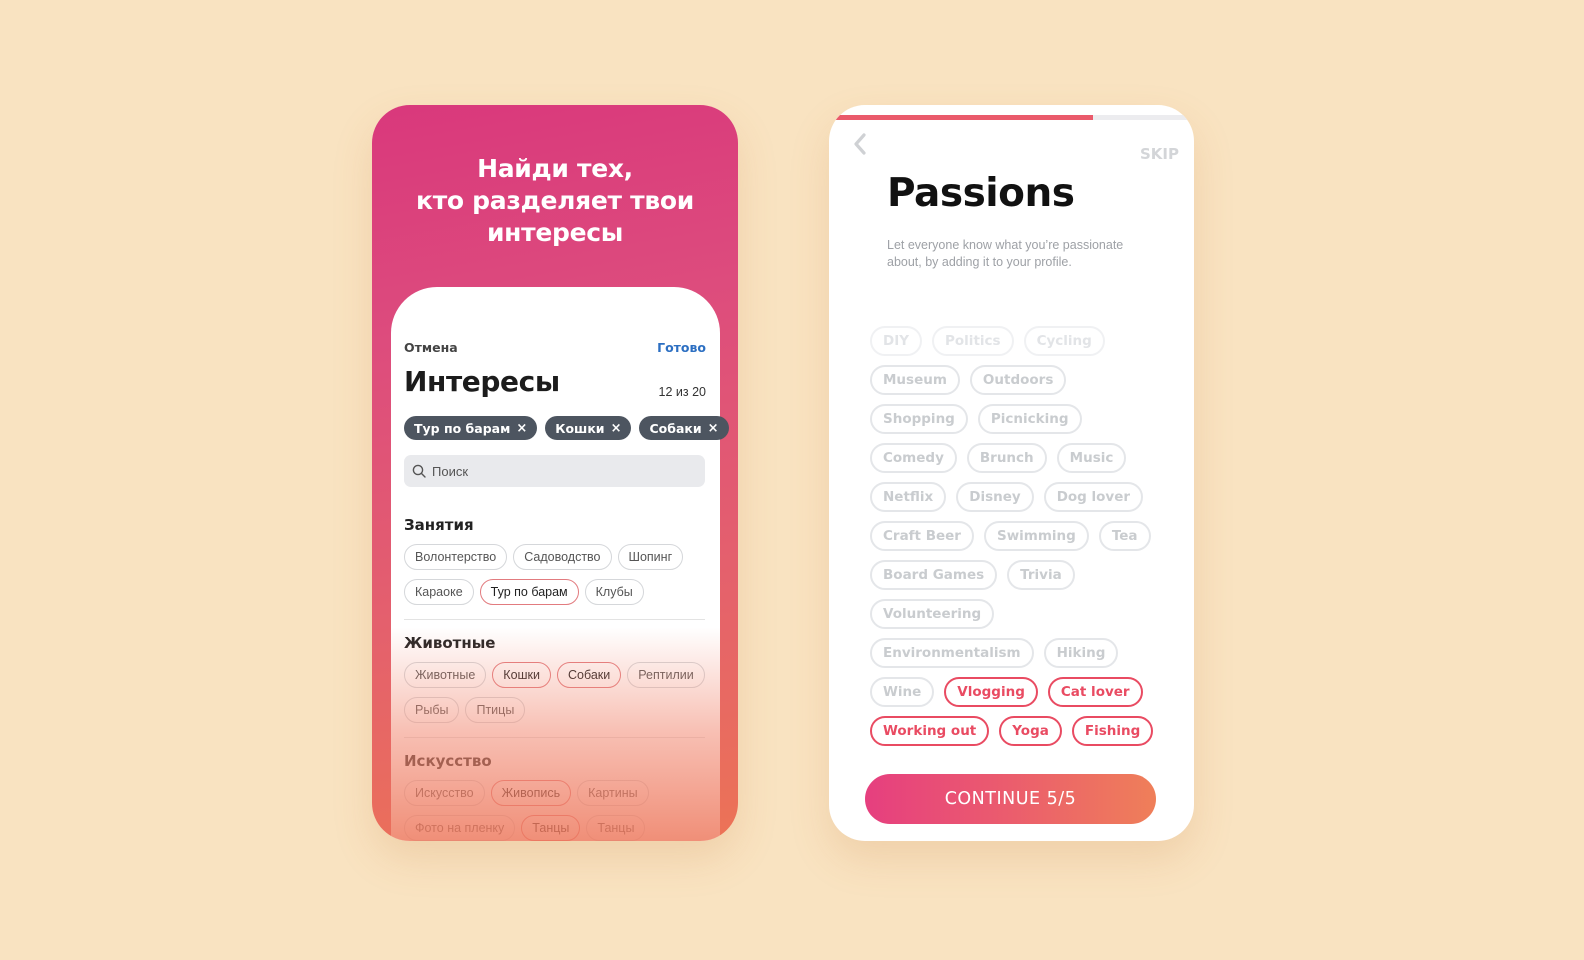 The image size is (1584, 960). Describe the element at coordinates (991, 692) in the screenshot. I see `passion-chip-selected: Vlogging` at that location.